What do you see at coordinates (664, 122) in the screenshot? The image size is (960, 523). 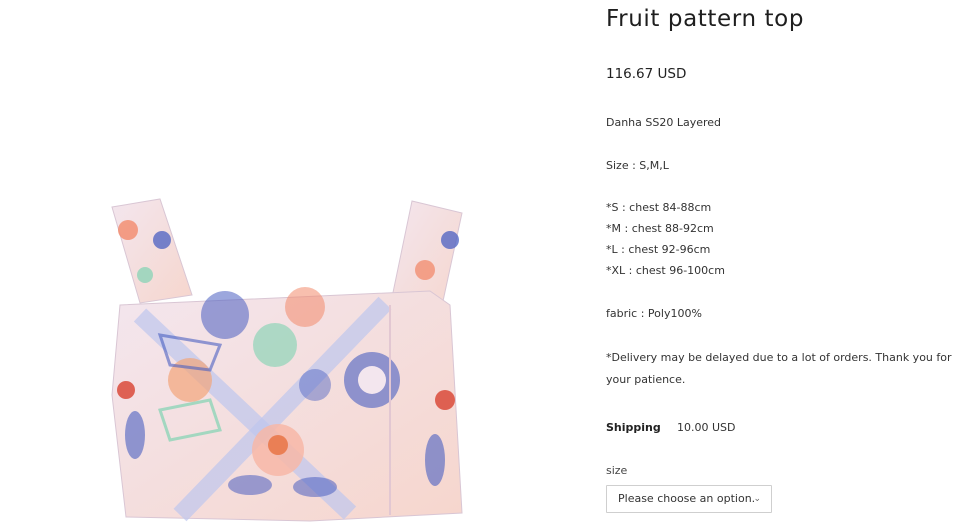 I see `product-collection: Danha SS20 Layered` at bounding box center [664, 122].